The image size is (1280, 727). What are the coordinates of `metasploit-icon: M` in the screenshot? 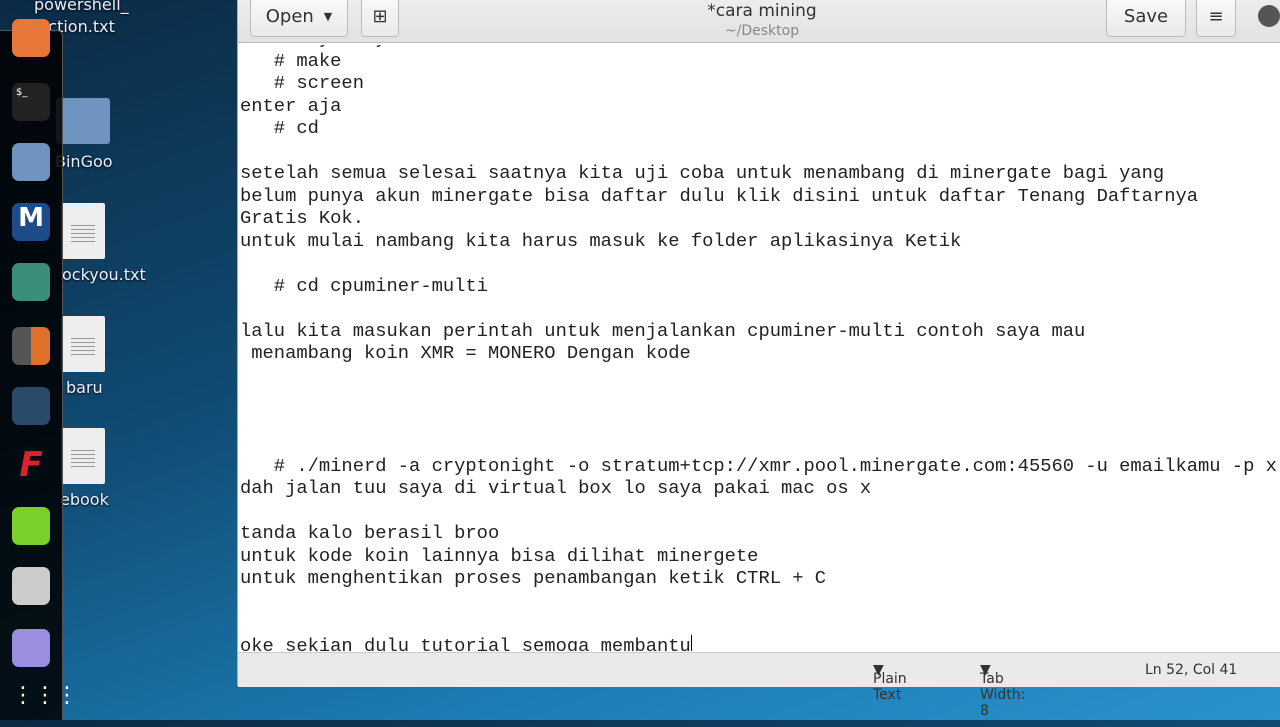 It's located at (31, 222).